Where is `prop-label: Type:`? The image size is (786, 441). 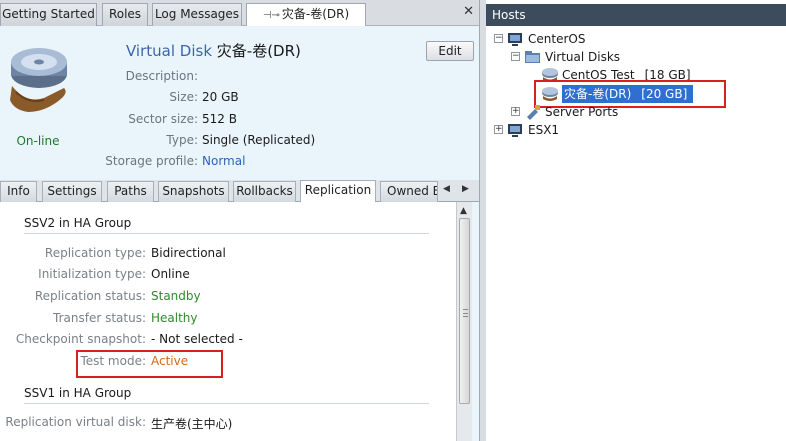 prop-label: Type: is located at coordinates (182, 140).